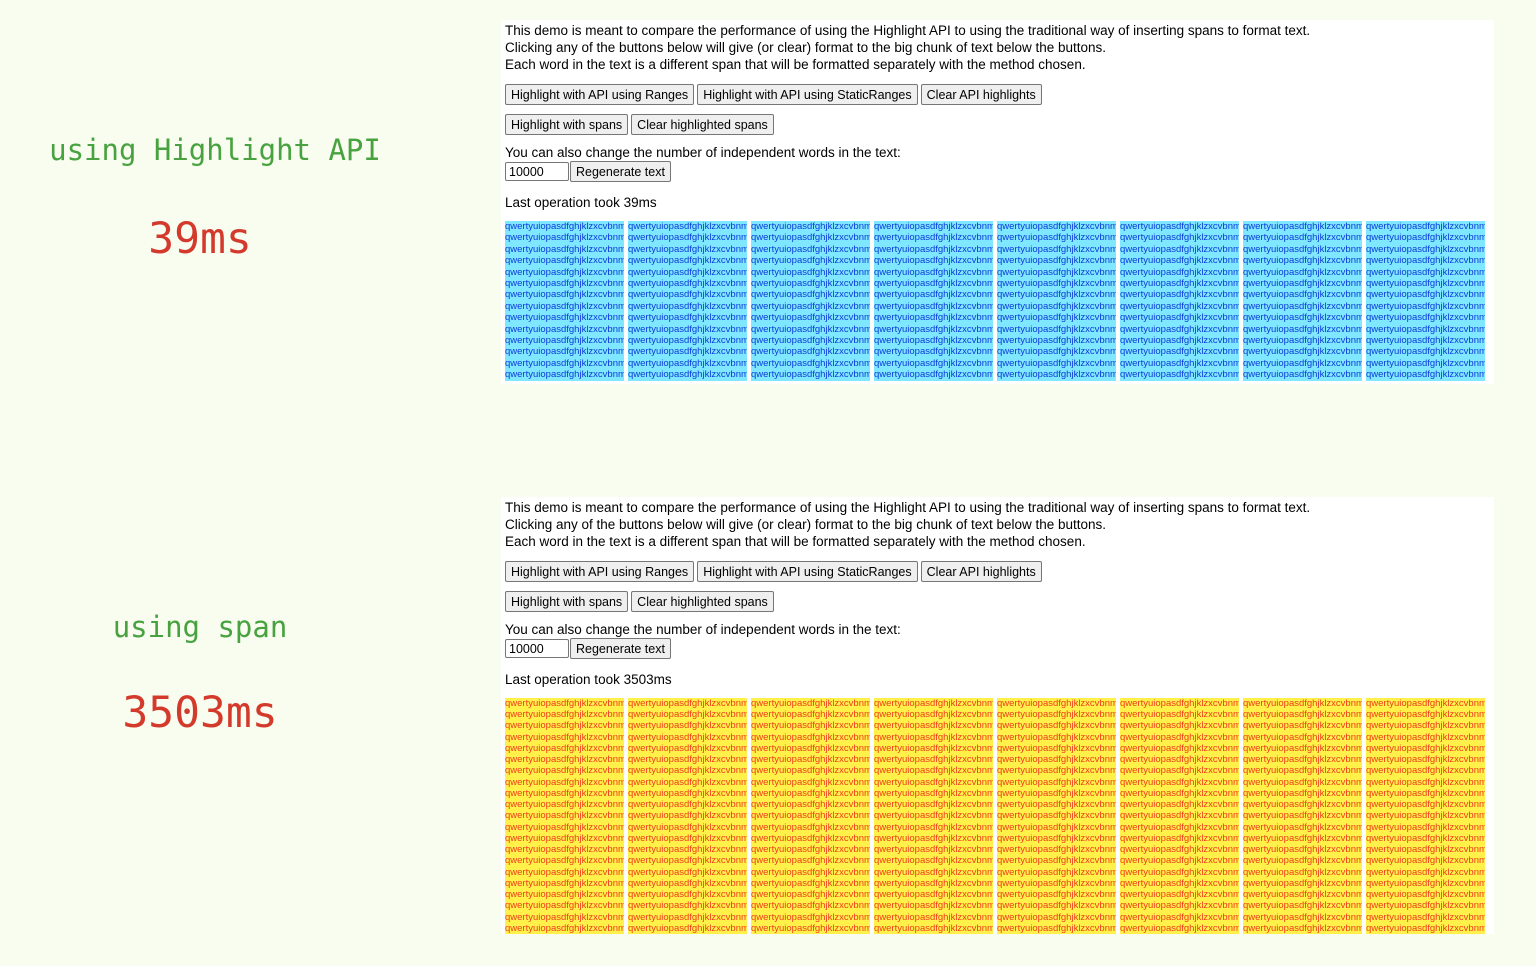 This screenshot has height=966, width=1536. What do you see at coordinates (588, 679) in the screenshot?
I see `last-operation-text: Last operation took 3503ms` at bounding box center [588, 679].